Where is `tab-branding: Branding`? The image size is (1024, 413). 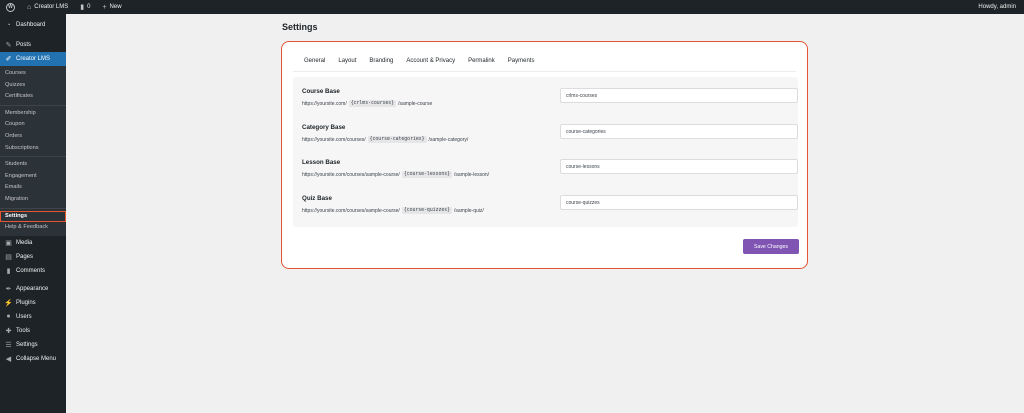
tab-branding: Branding is located at coordinates (381, 63).